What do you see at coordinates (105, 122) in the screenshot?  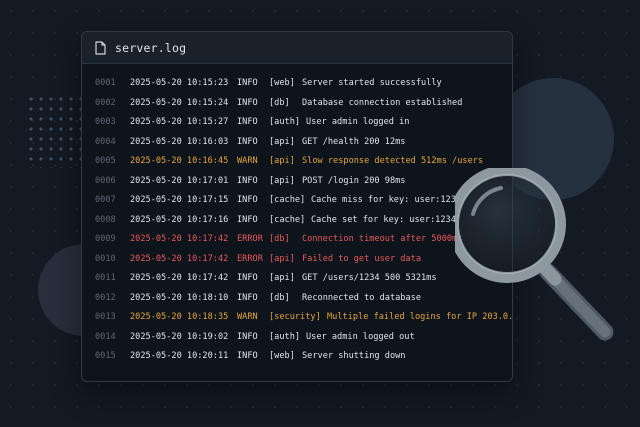 I see `line-number: 0003` at bounding box center [105, 122].